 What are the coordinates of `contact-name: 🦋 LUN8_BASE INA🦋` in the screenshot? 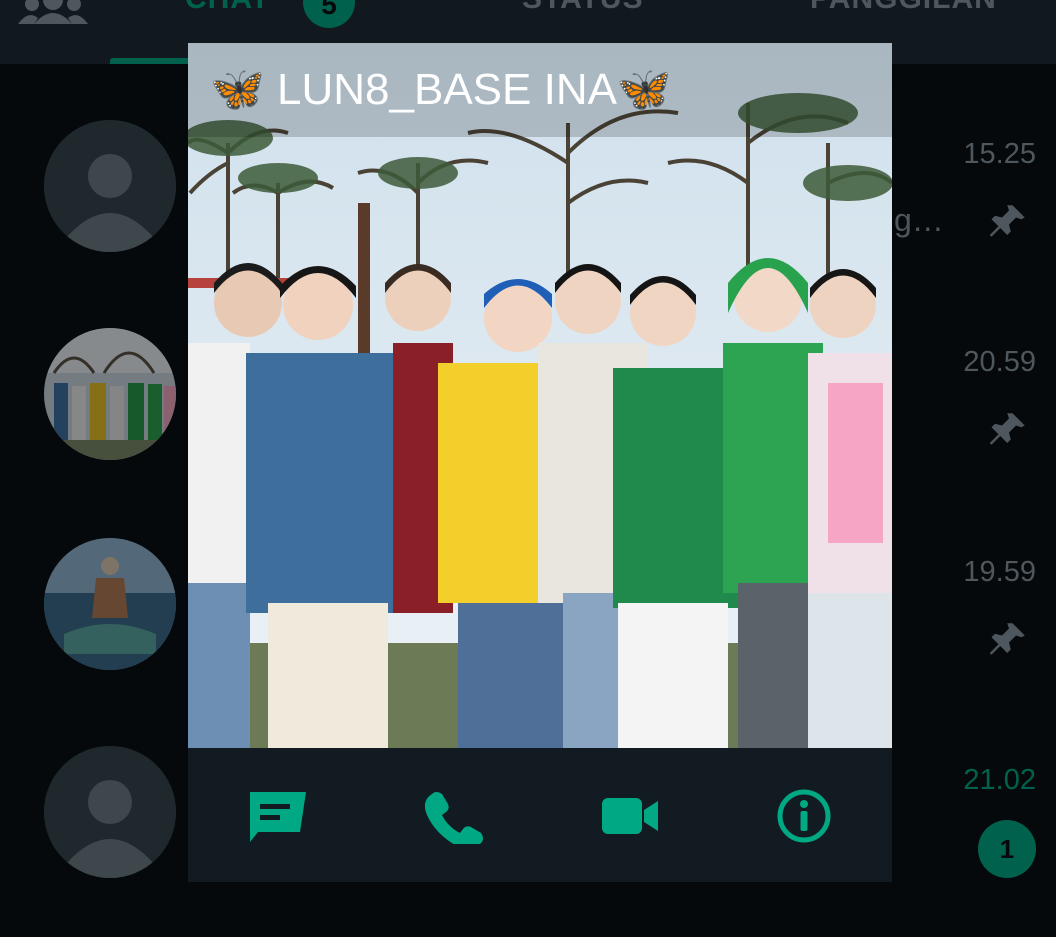 It's located at (441, 89).